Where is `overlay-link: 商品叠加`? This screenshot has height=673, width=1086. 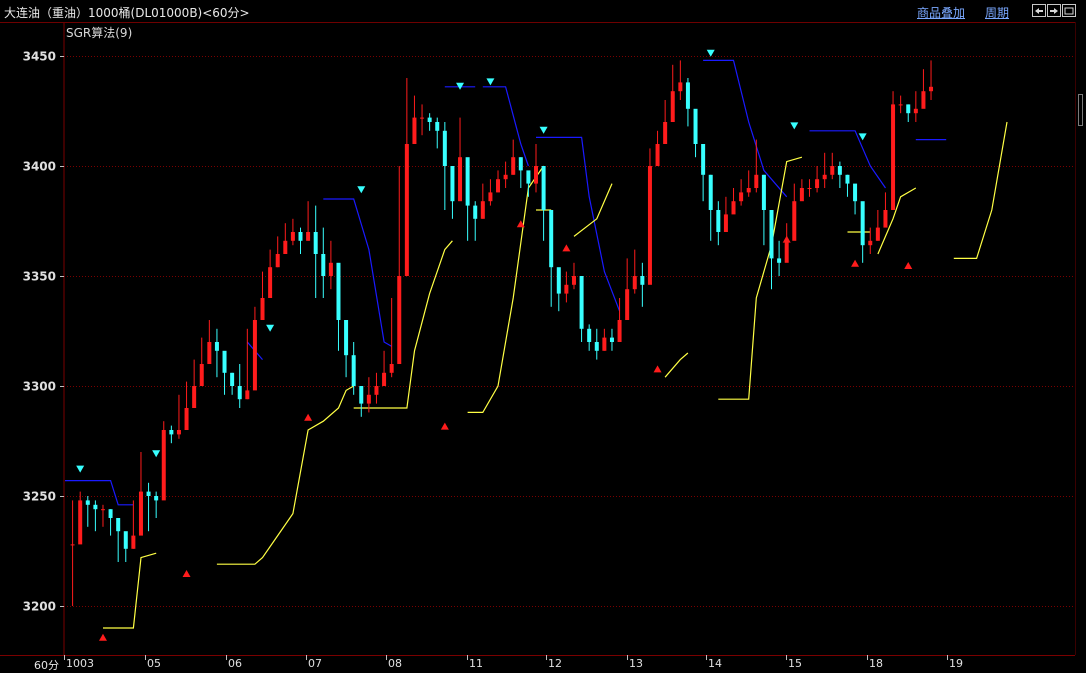
overlay-link: 商品叠加 is located at coordinates (941, 12).